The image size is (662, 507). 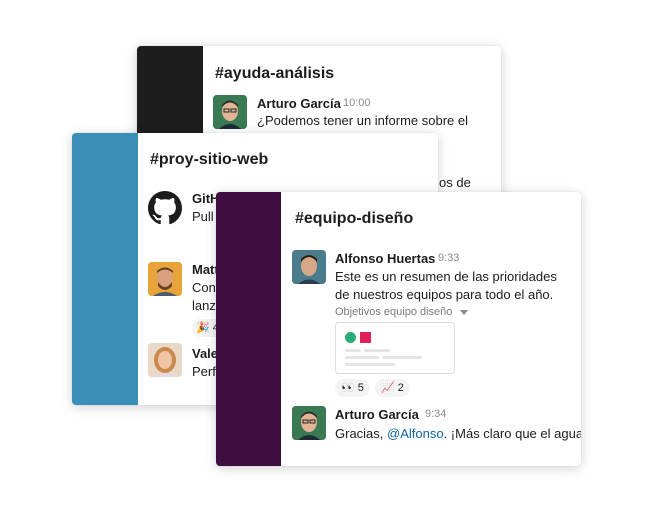 I want to click on reaction-pill: 👀 5, so click(x=352, y=388).